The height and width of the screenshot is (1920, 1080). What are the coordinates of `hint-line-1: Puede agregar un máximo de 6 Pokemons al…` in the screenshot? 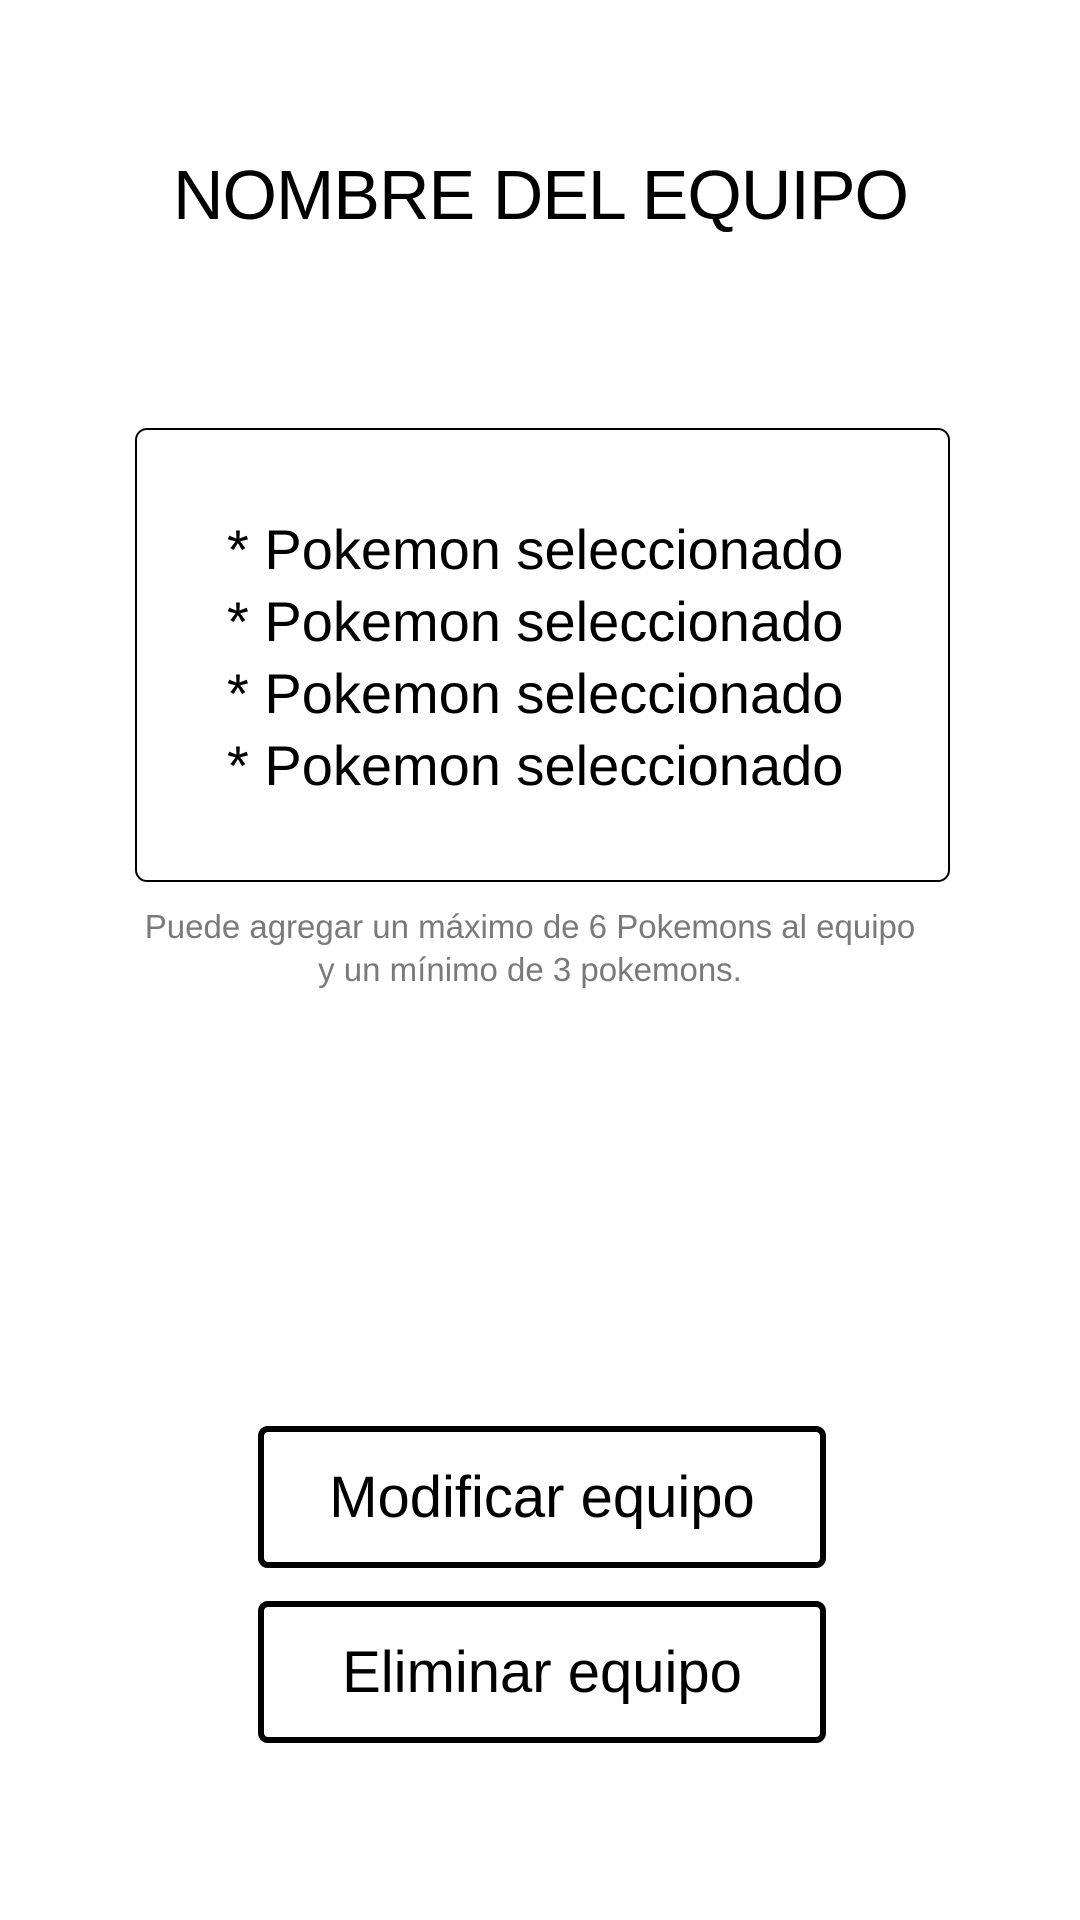 It's located at (530, 926).